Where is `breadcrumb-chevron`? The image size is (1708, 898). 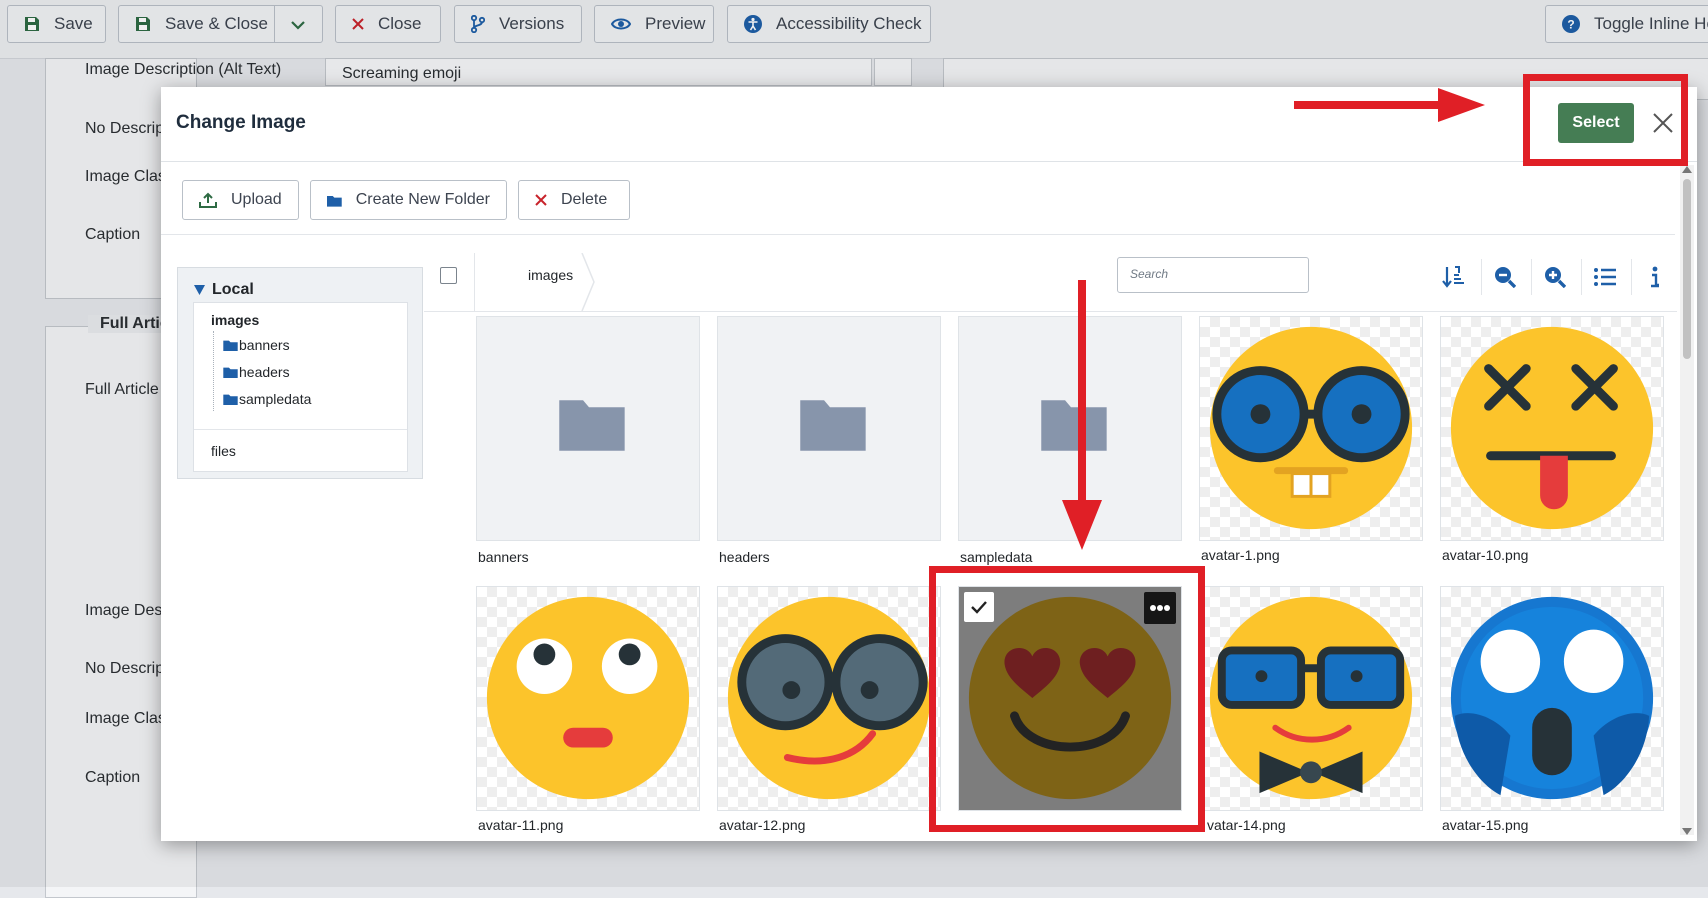
breadcrumb-chevron is located at coordinates (588, 282).